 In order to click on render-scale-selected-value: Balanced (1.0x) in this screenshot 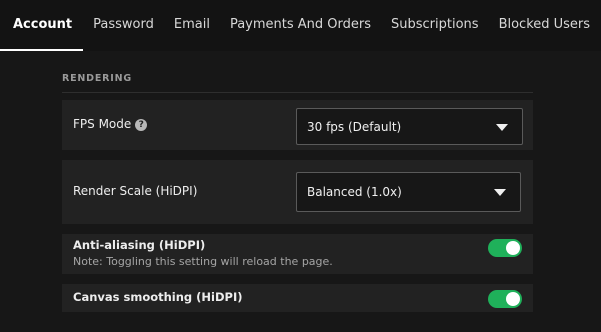, I will do `click(354, 192)`.